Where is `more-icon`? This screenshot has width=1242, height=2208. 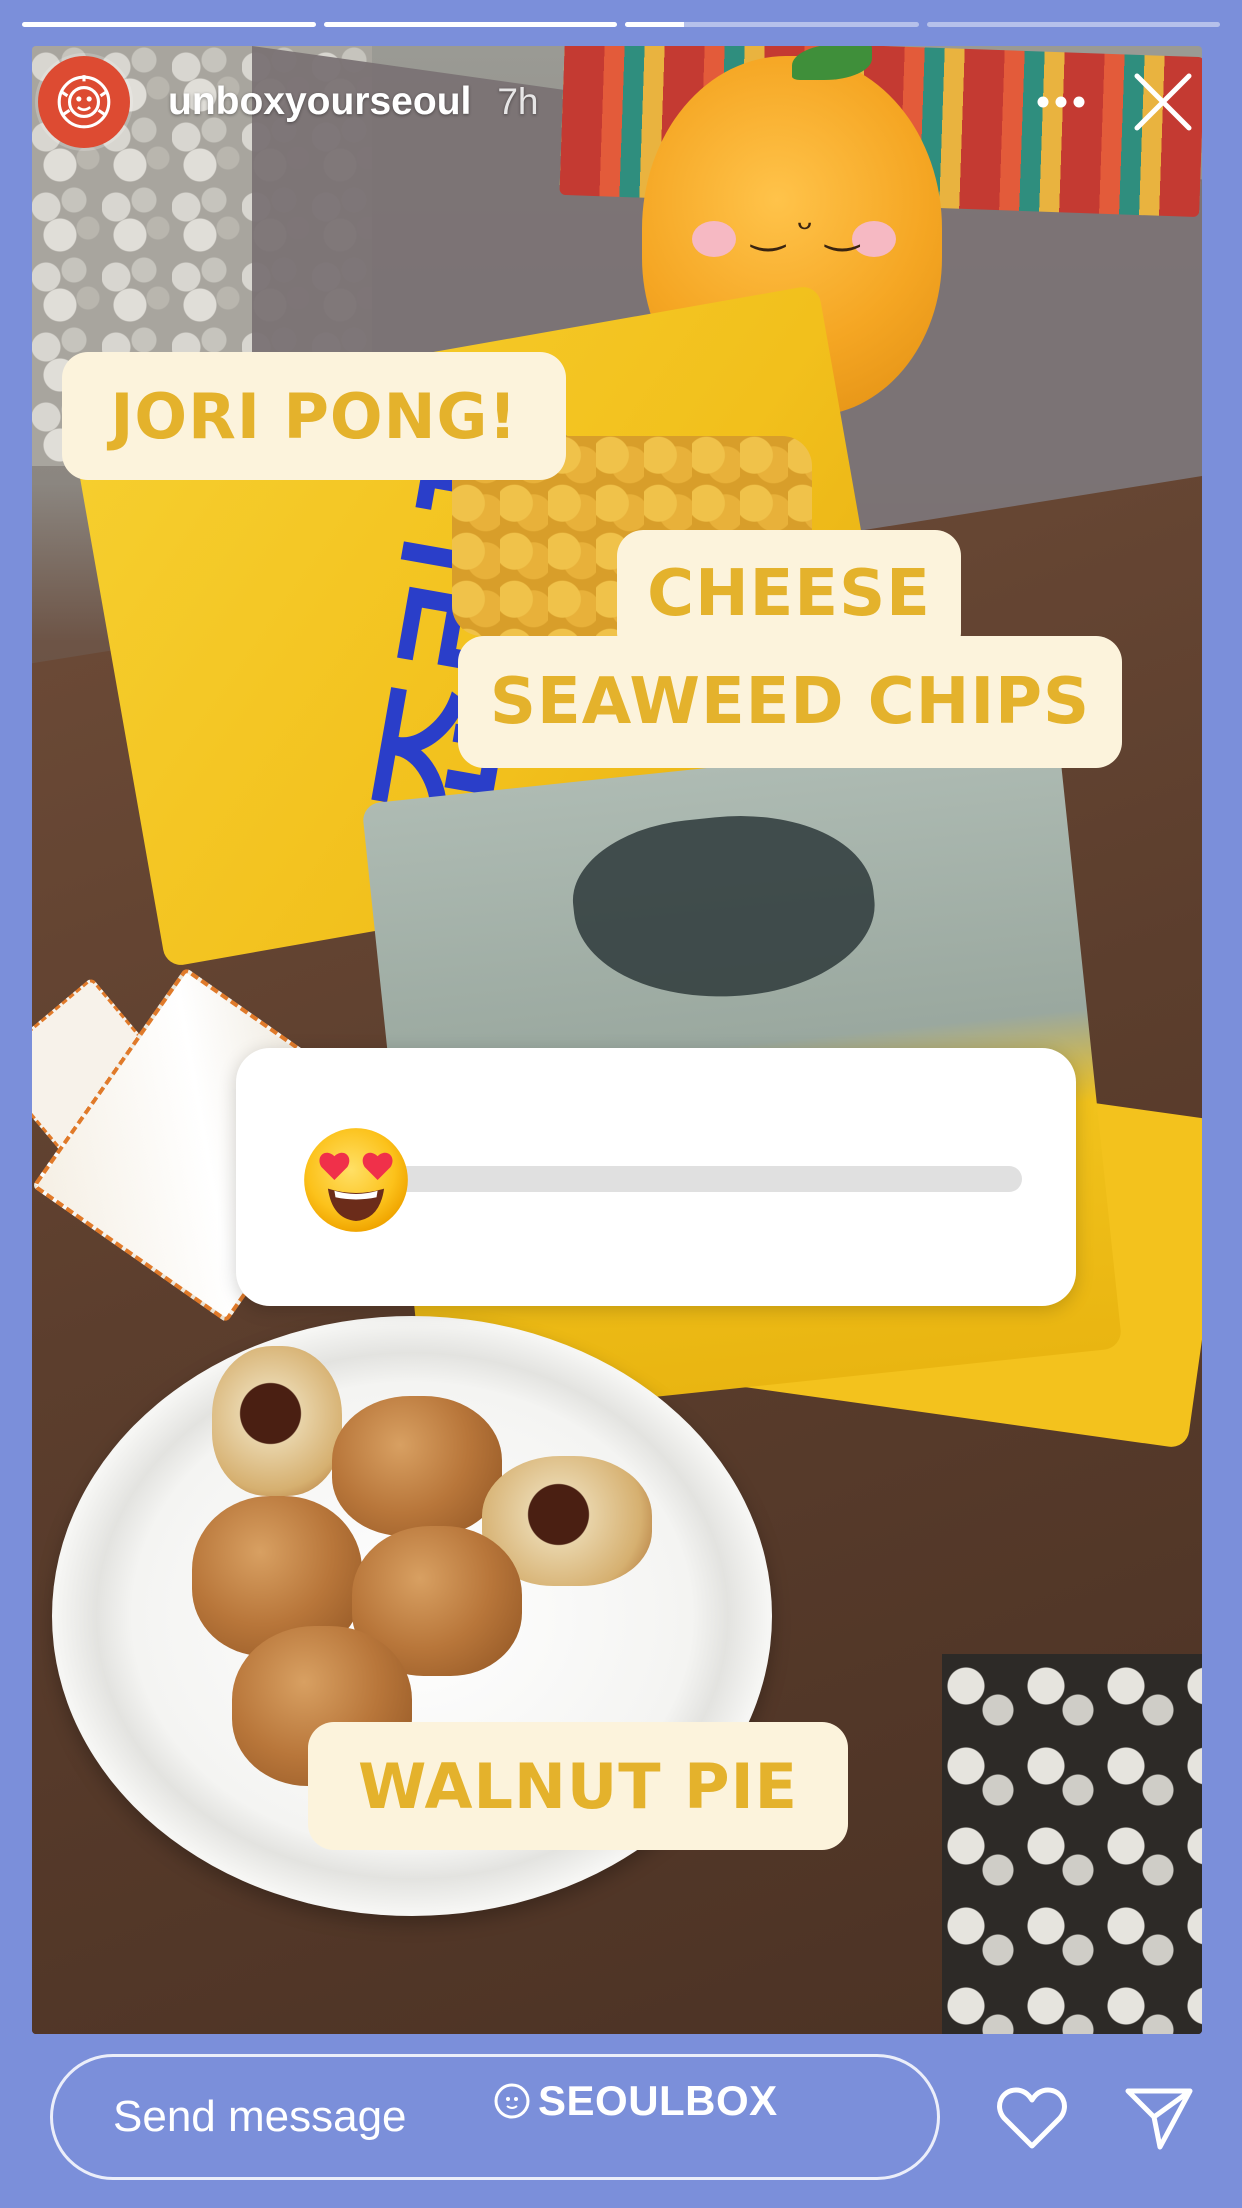 more-icon is located at coordinates (1061, 102).